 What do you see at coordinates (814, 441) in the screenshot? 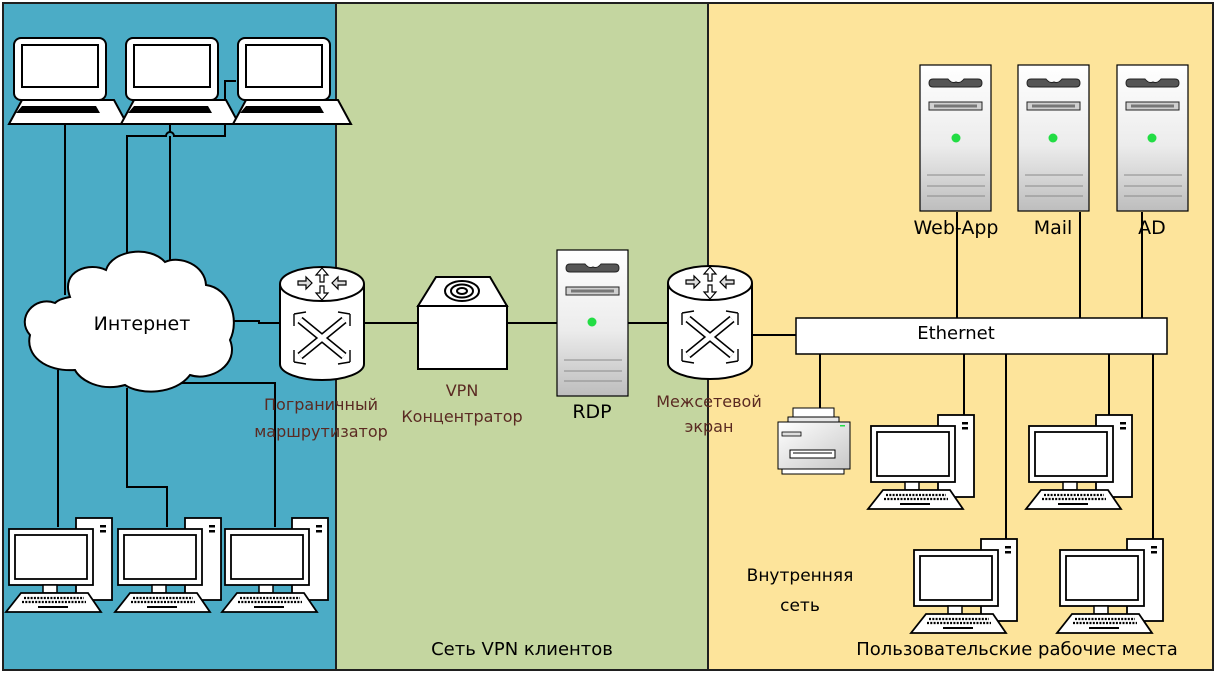
I see `printer-icon` at bounding box center [814, 441].